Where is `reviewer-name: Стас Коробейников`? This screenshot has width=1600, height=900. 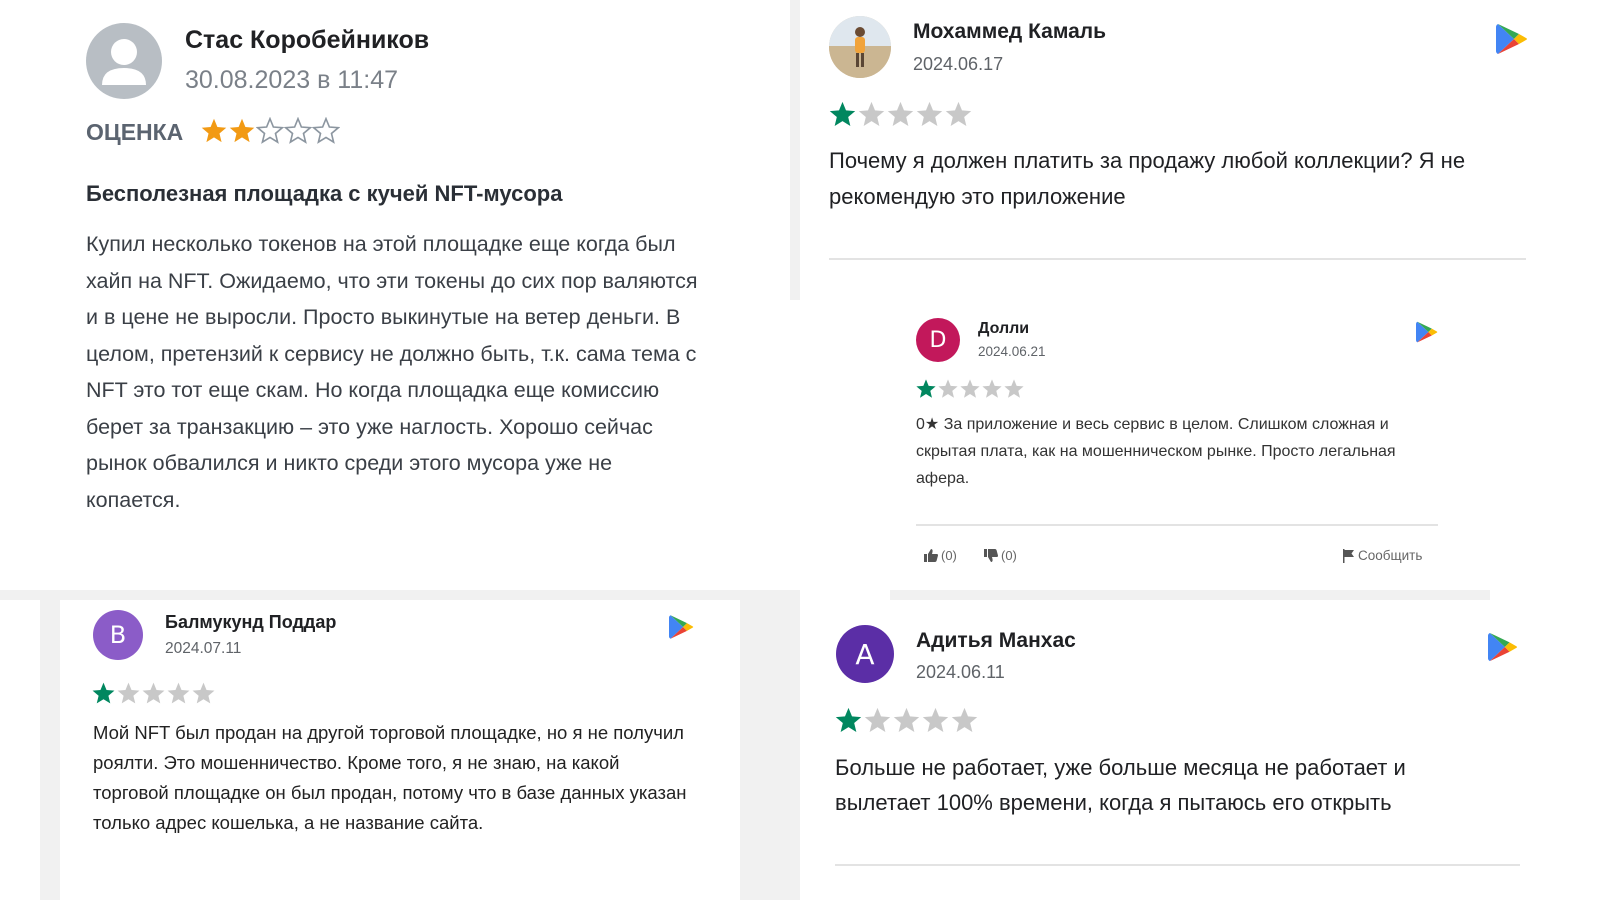 reviewer-name: Стас Коробейников is located at coordinates (307, 40).